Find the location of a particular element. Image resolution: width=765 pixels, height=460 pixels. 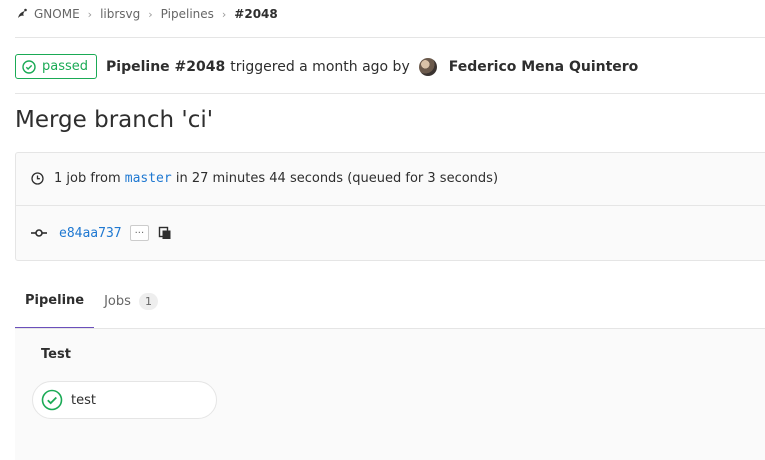

gnome-logo-icon is located at coordinates (22, 13).